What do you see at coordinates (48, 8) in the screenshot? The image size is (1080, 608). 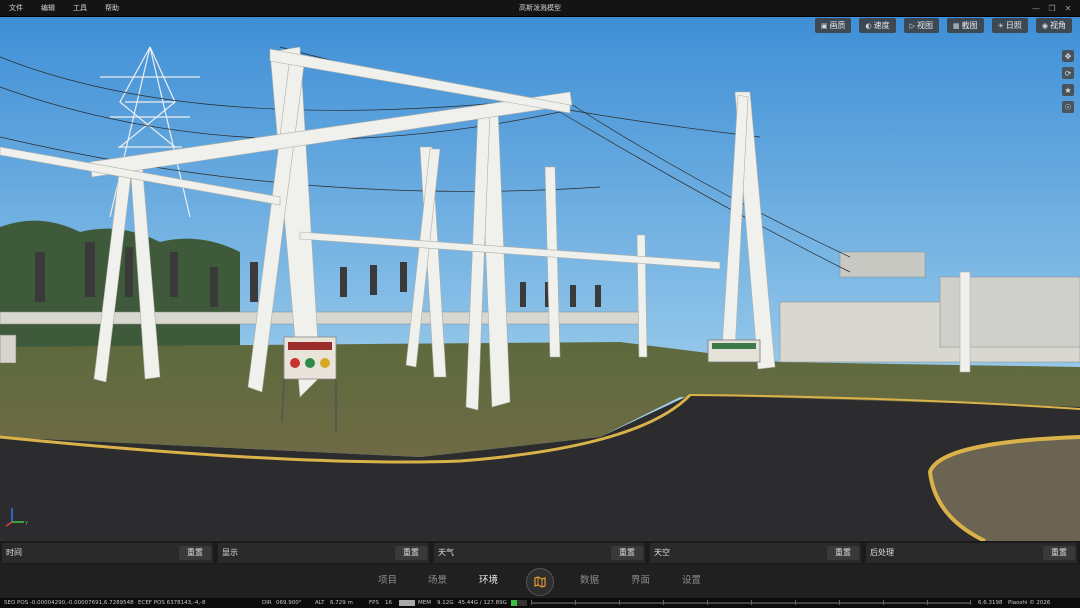 I see `menu-edit: 编辑` at bounding box center [48, 8].